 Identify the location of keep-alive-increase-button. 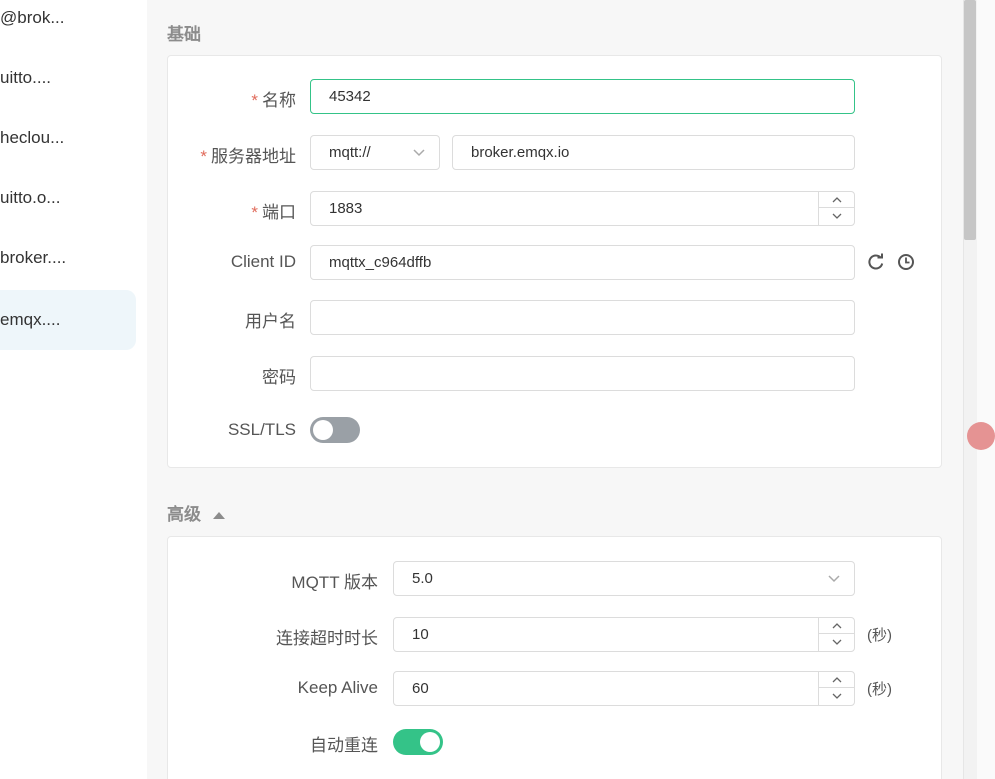
(836, 680).